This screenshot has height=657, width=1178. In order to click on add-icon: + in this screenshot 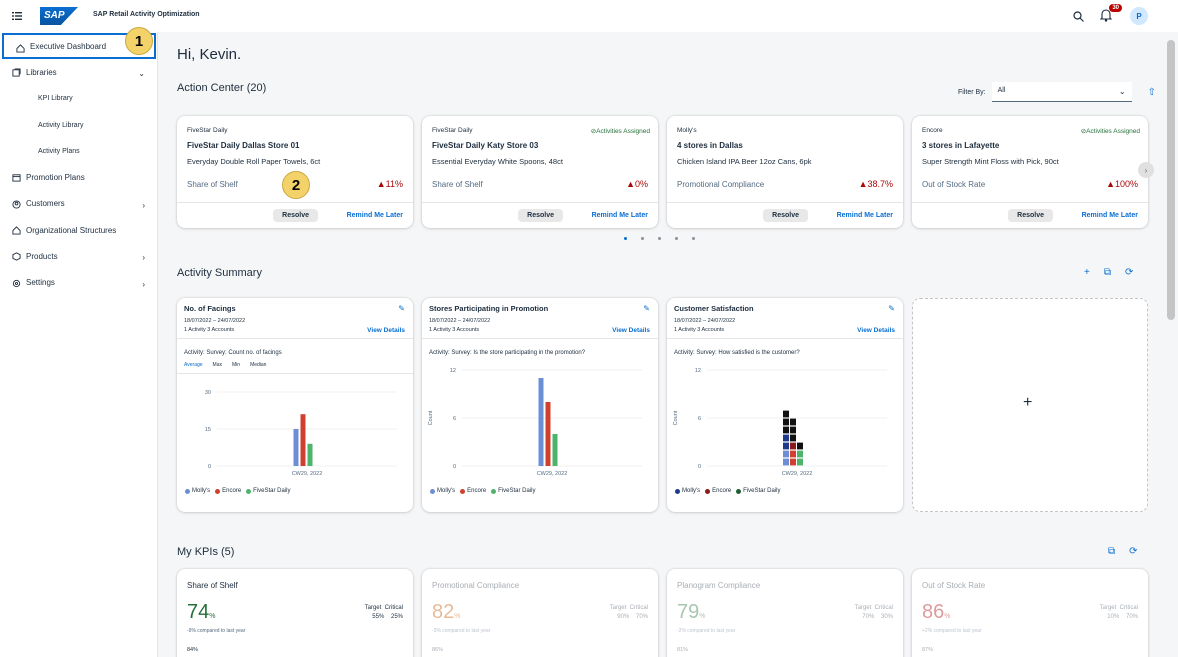, I will do `click(1087, 272)`.